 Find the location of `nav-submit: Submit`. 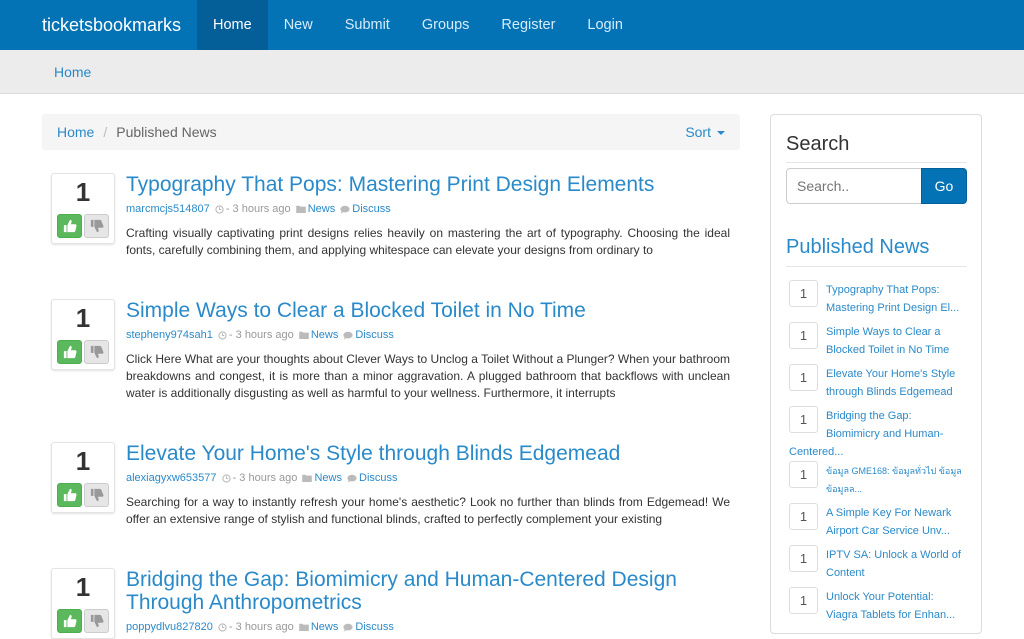

nav-submit: Submit is located at coordinates (367, 25).